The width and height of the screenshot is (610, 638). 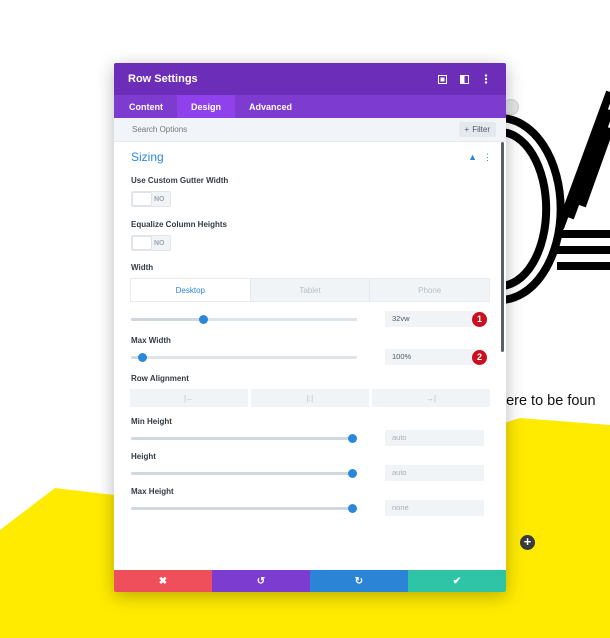 I want to click on align-left-button: |←, so click(x=189, y=398).